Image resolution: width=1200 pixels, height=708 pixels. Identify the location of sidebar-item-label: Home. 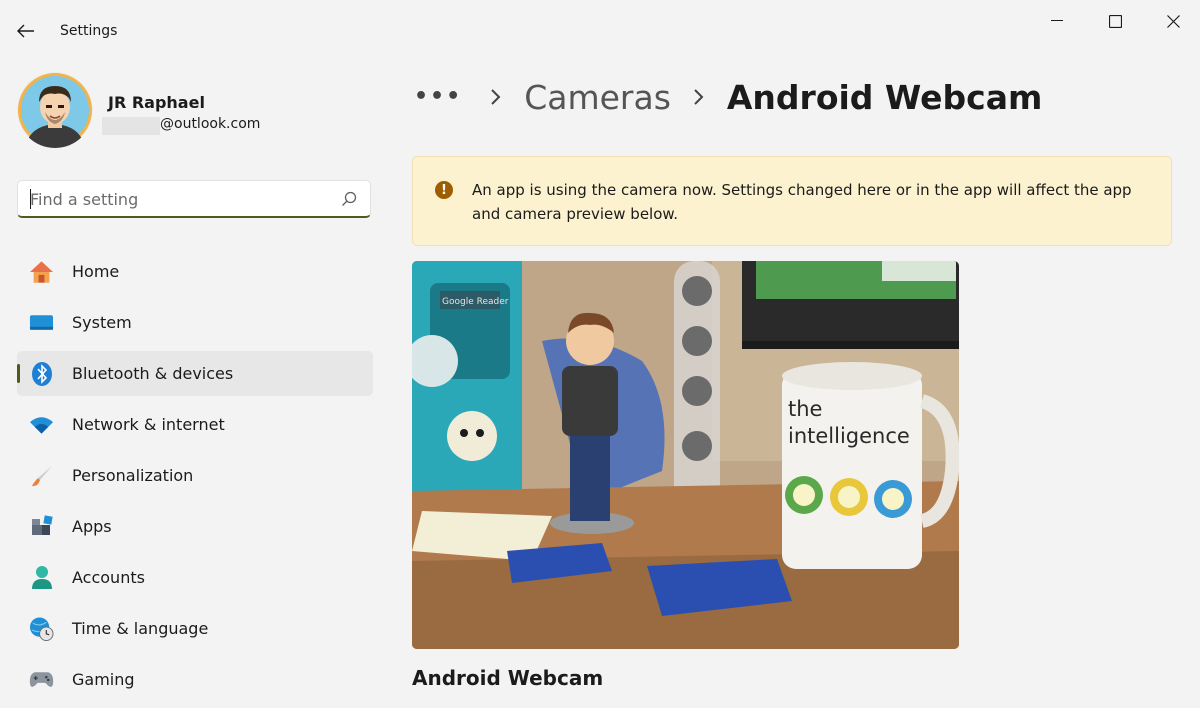
(96, 271).